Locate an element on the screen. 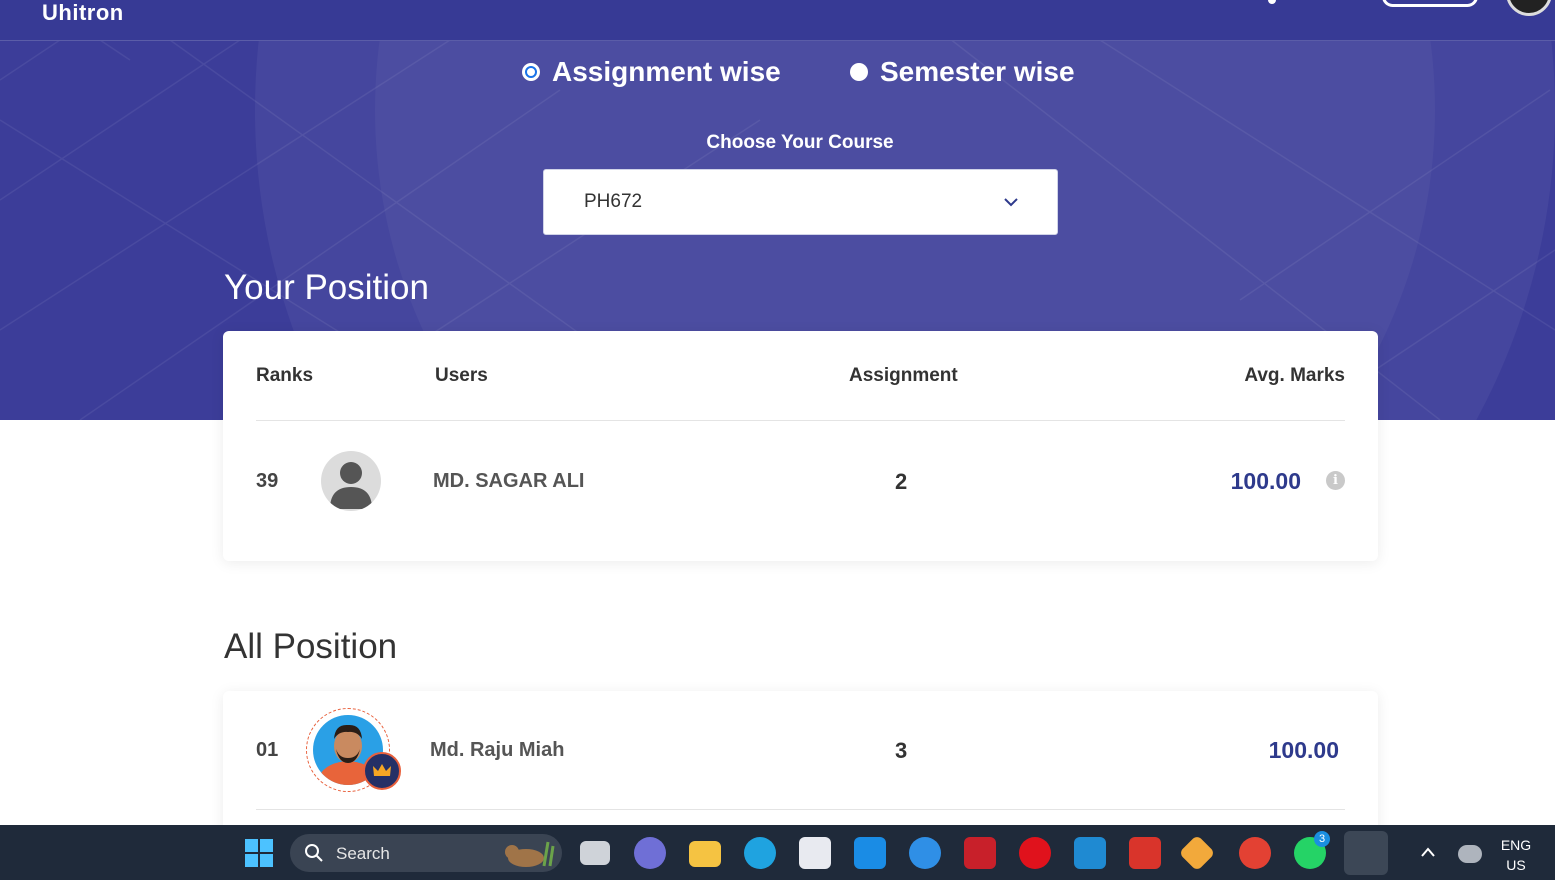 This screenshot has width=1555, height=880. top-navbar: Uhitron is located at coordinates (777, 20).